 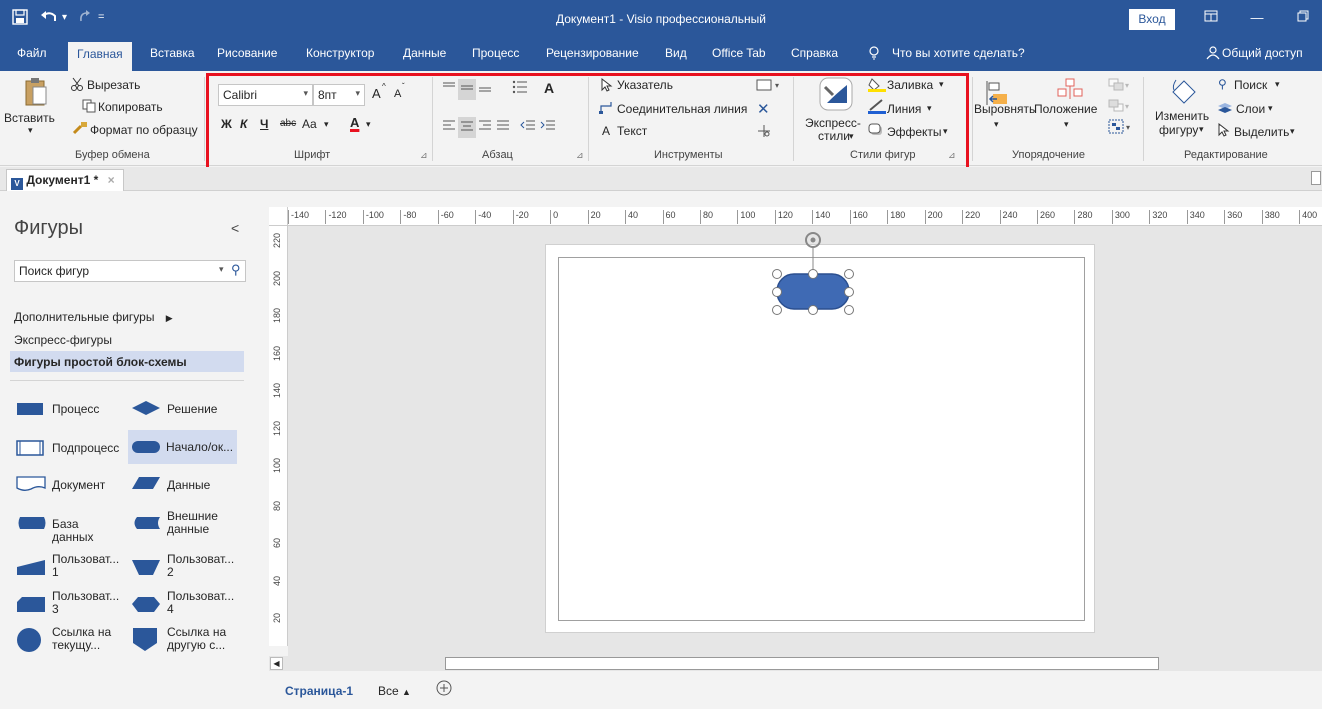 I want to click on rotate-handle-icon, so click(x=813, y=240).